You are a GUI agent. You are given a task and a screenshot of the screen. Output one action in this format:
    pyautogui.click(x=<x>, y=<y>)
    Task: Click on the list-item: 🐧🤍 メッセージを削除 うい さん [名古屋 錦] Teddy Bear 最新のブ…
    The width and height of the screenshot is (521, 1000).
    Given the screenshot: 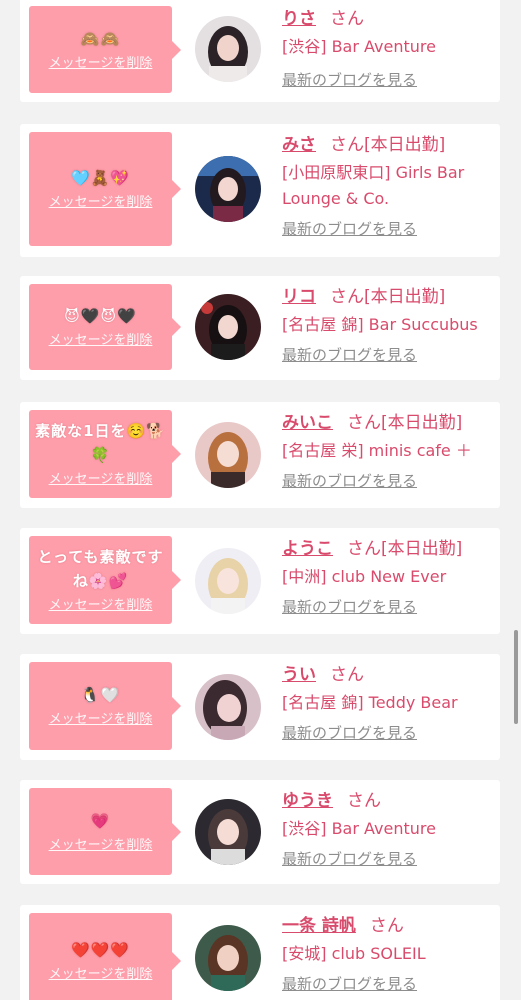 What is the action you would take?
    pyautogui.click(x=260, y=707)
    